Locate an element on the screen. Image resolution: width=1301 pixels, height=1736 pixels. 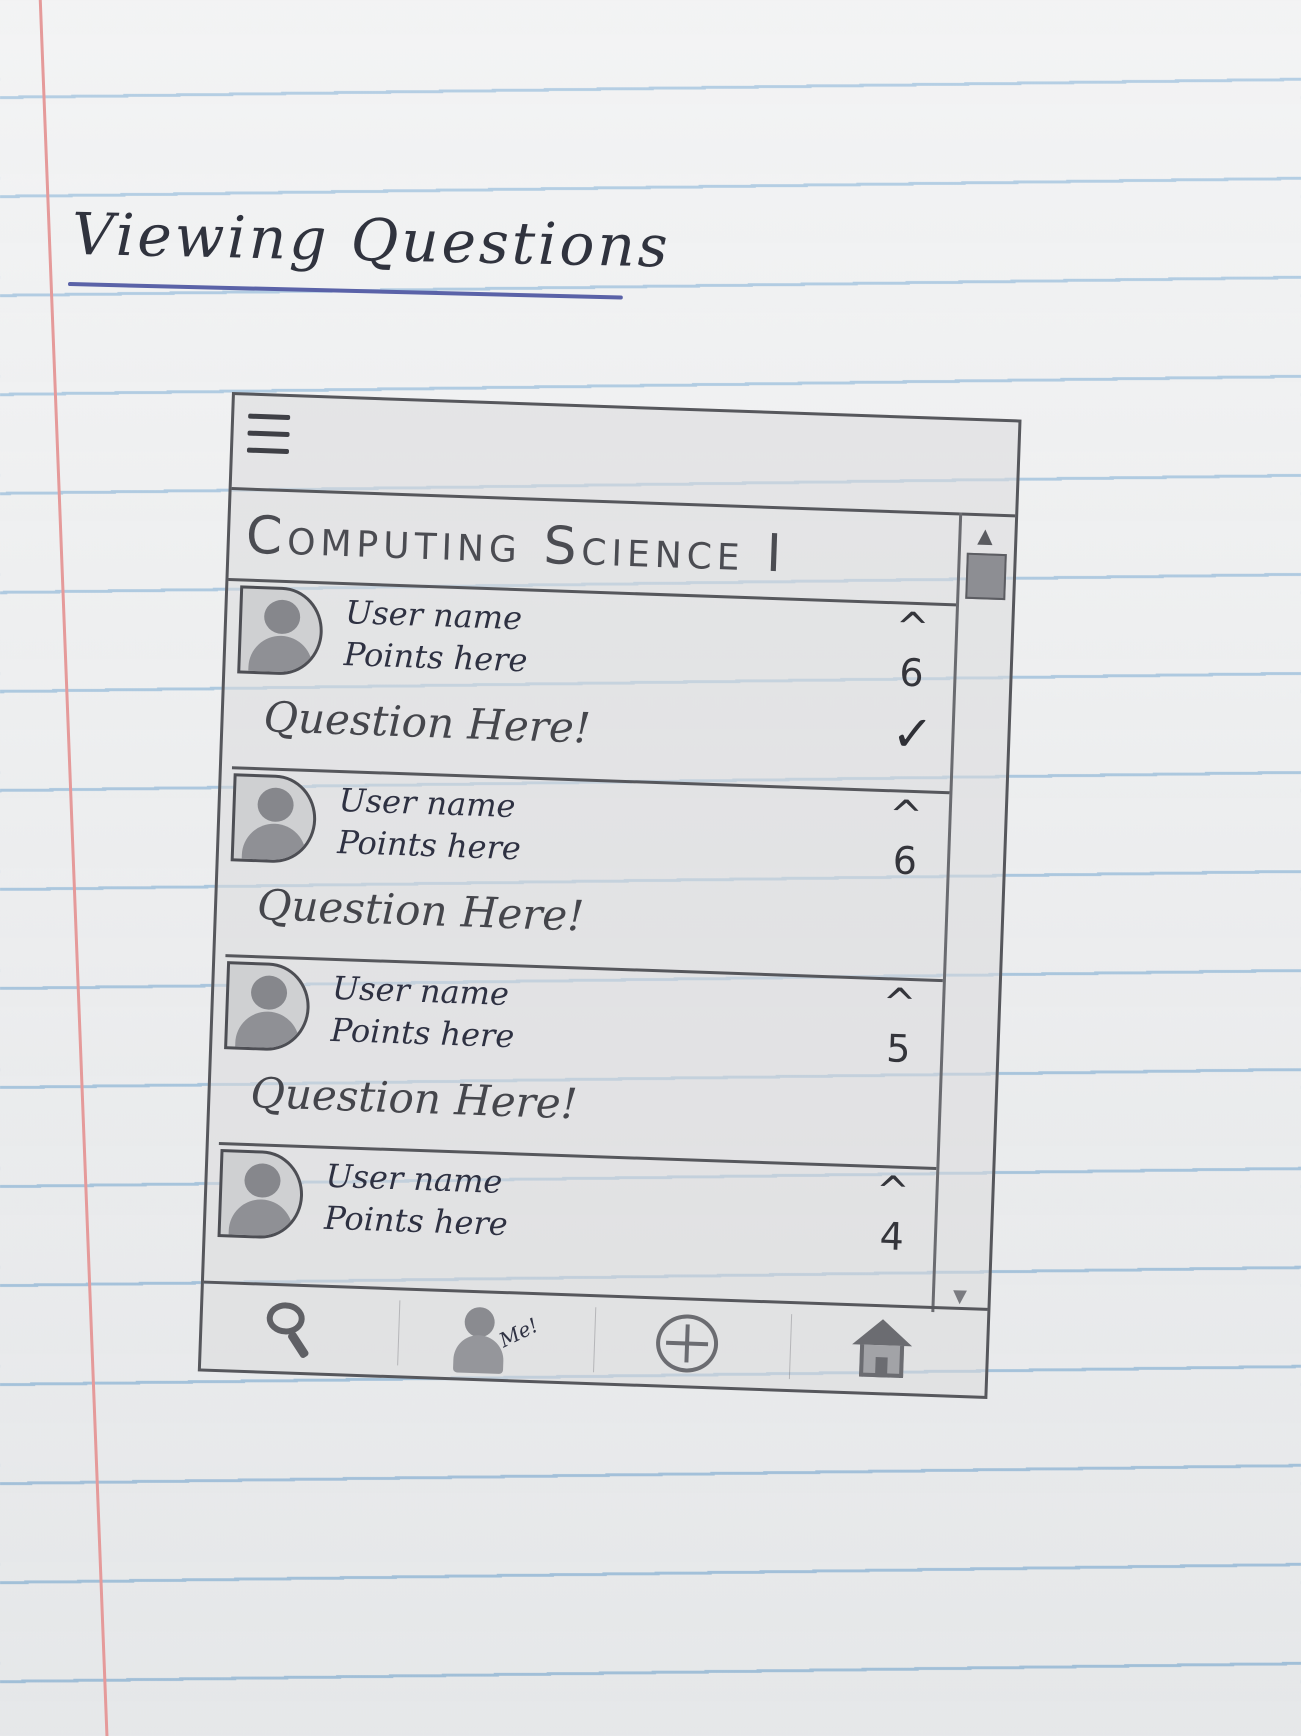
scroll-down-arrow-icon: ▼ is located at coordinates (960, 1296).